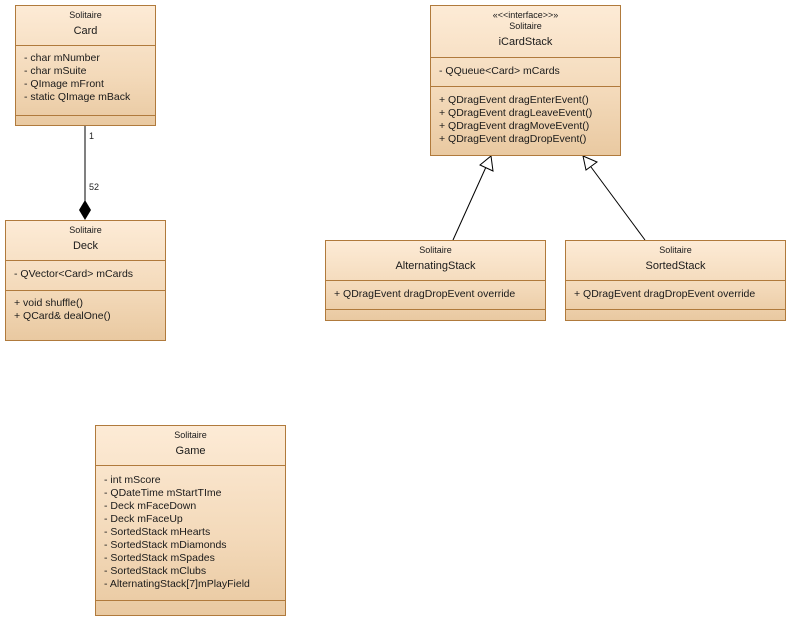  I want to click on attribute: - QDateTime mStartTIme, so click(163, 493).